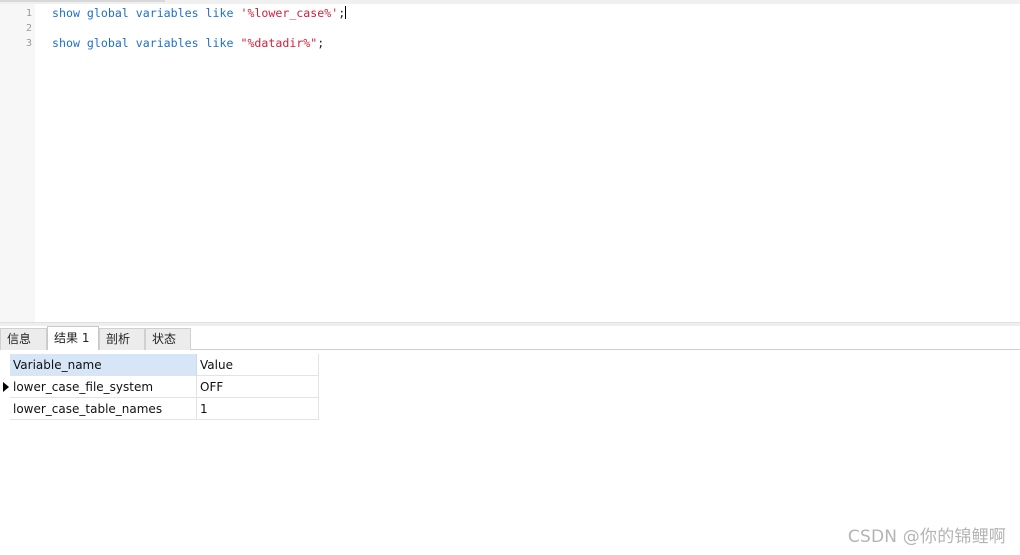 This screenshot has width=1020, height=555. I want to click on text-caret, so click(346, 12).